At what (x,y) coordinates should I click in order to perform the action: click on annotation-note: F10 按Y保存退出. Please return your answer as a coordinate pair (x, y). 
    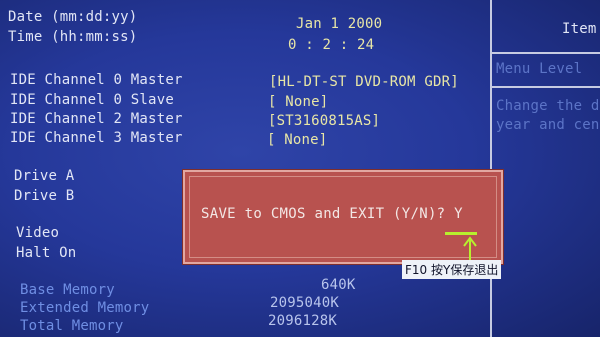
    Looking at the image, I should click on (452, 269).